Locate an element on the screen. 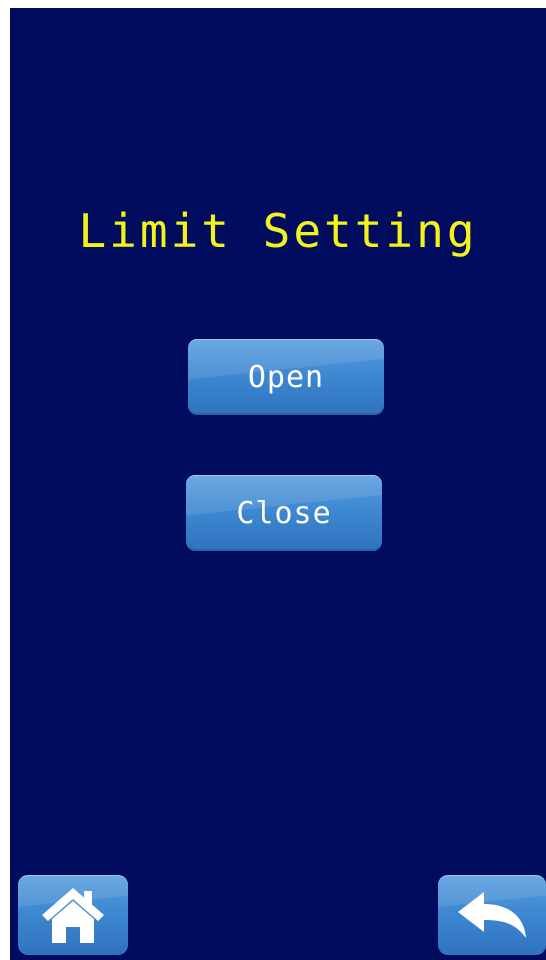  close-button-label: Close is located at coordinates (284, 513).